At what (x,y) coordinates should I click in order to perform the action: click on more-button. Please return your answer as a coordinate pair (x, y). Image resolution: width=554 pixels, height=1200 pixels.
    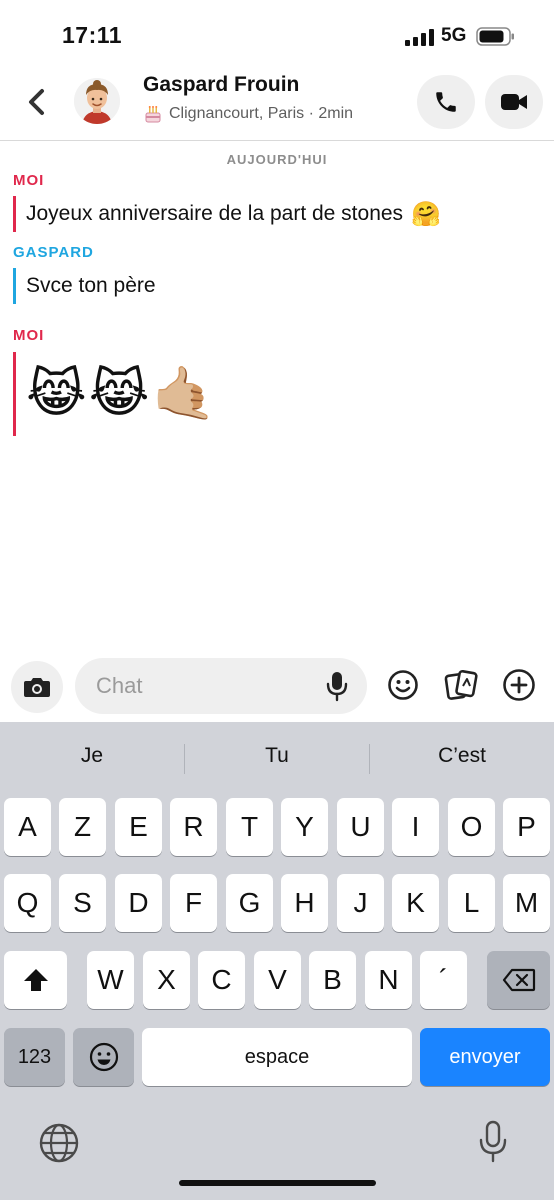
    Looking at the image, I should click on (519, 685).